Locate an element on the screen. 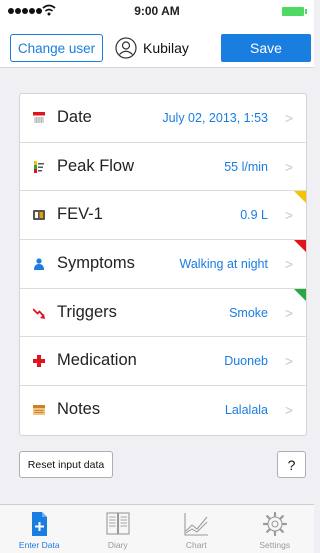  user-circle-icon is located at coordinates (126, 48).